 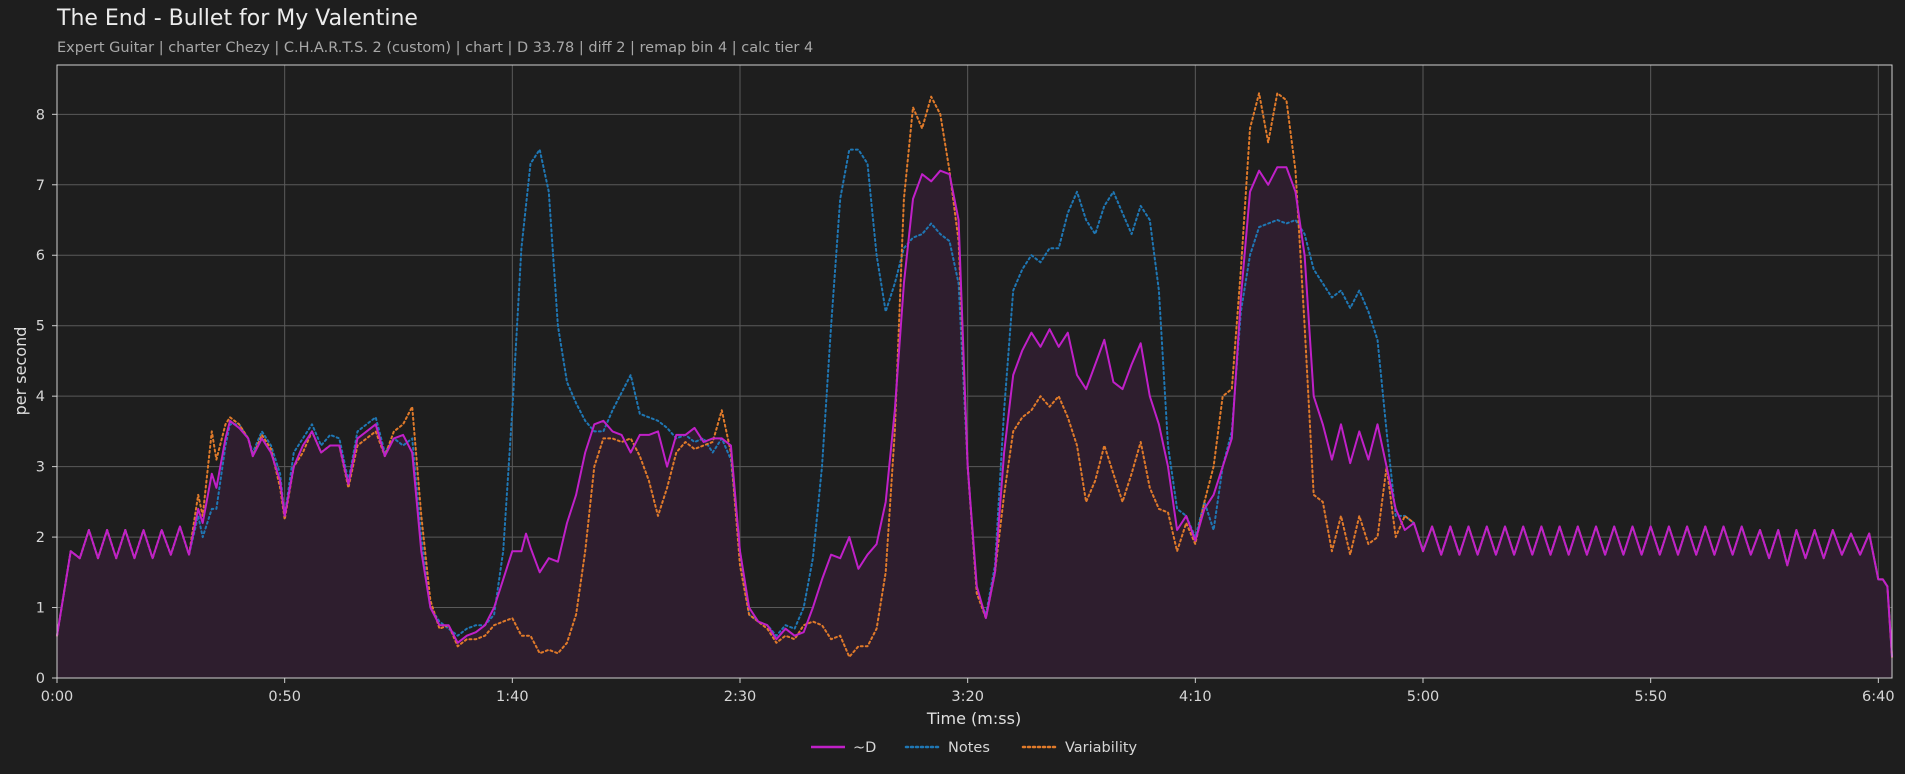 I want to click on y-axis-ticks: 0 1 2 3 4 5 6 7 8, so click(x=46, y=397).